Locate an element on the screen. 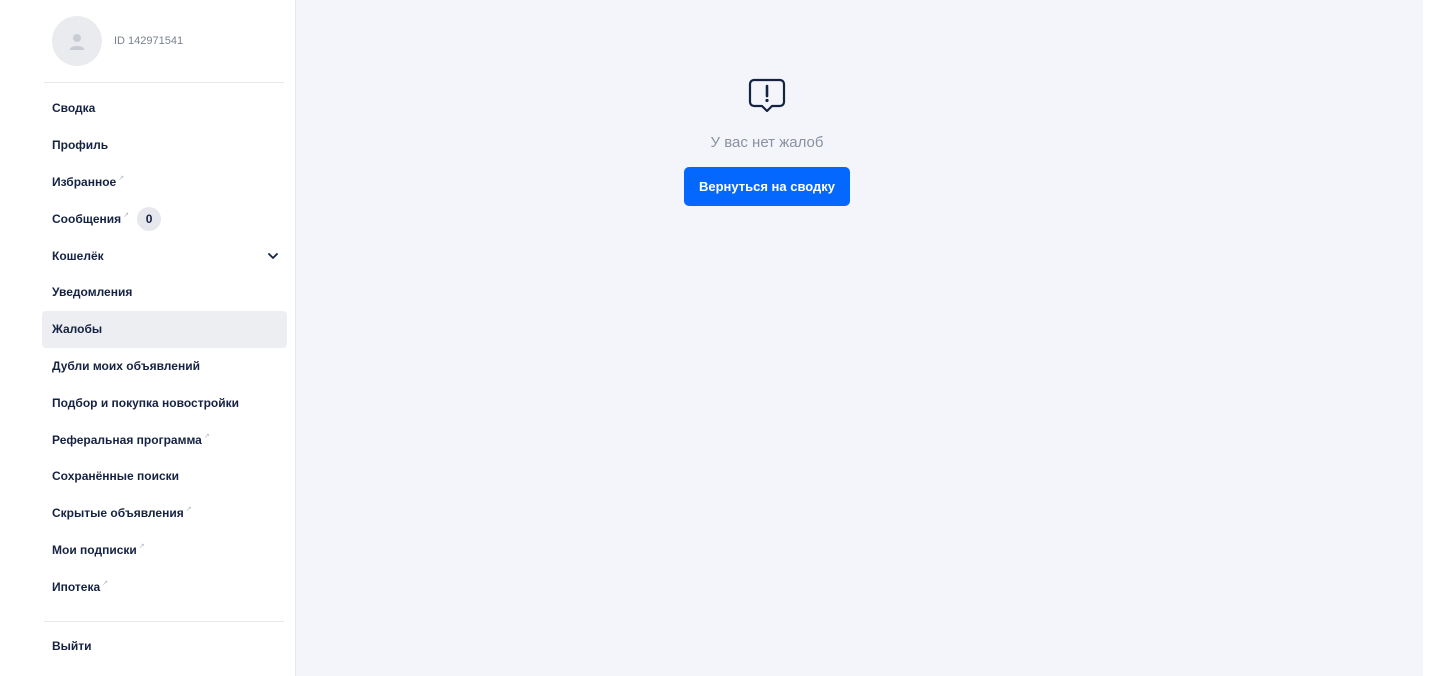 Image resolution: width=1440 pixels, height=676 pixels. profile-block: ID 142971541 is located at coordinates (117, 41).